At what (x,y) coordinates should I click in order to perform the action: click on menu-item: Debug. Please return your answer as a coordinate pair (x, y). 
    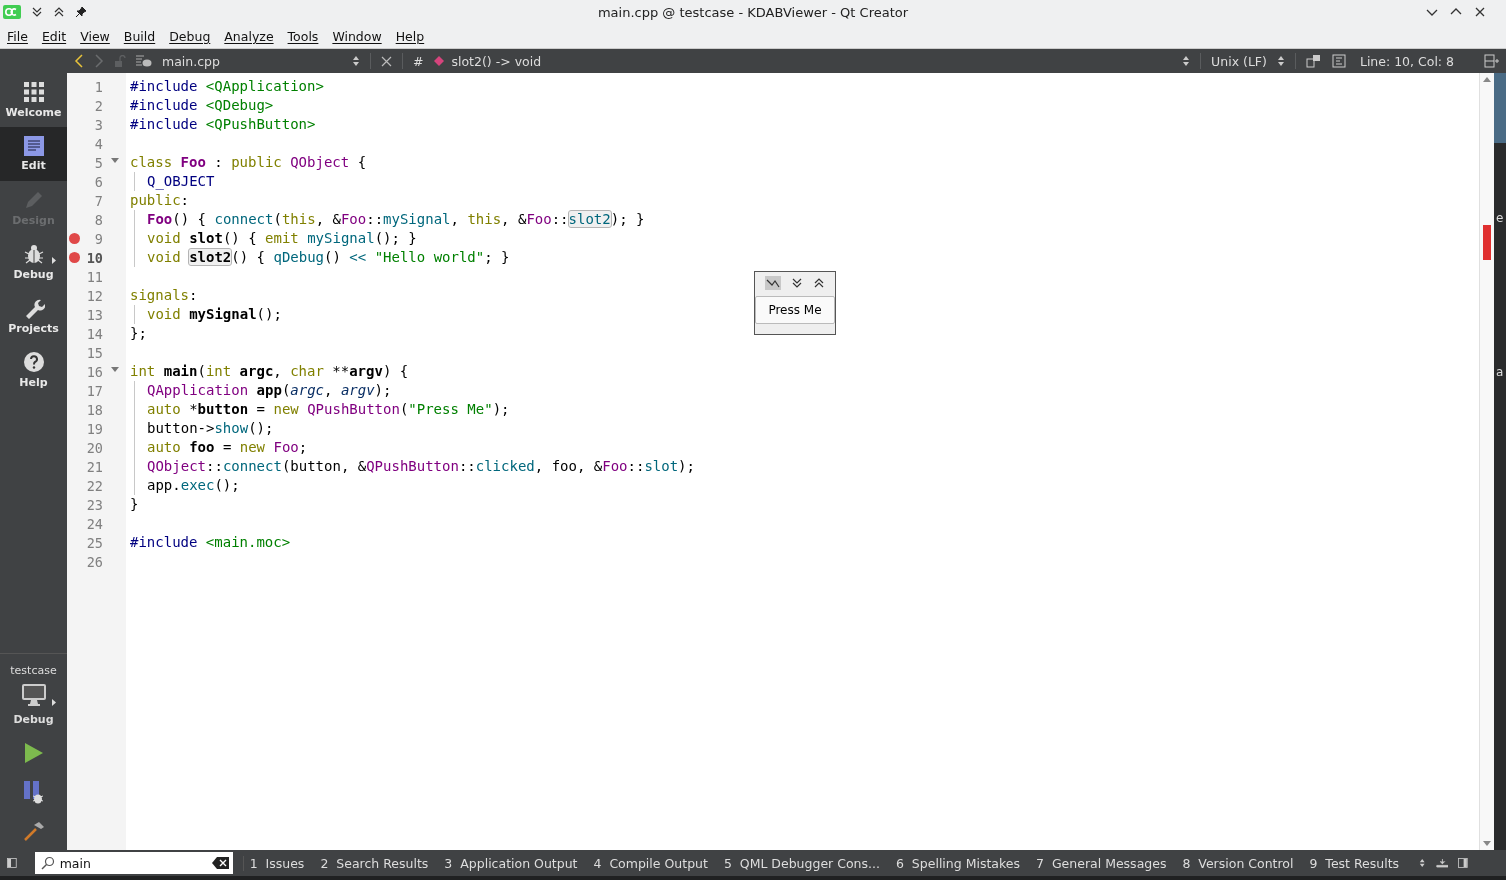
    Looking at the image, I should click on (190, 36).